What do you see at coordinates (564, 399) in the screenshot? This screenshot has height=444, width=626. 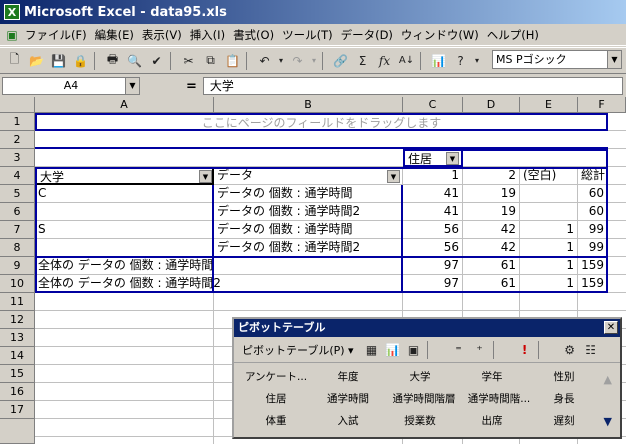 I see `pivot-field-button: 身長` at bounding box center [564, 399].